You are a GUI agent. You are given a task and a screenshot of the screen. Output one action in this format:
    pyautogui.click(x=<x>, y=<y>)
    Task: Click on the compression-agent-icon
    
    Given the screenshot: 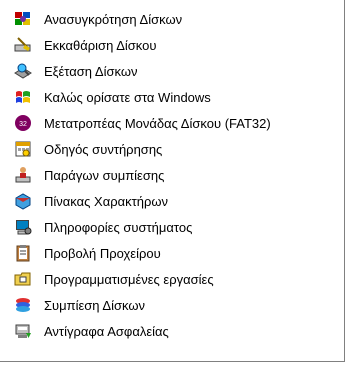 What is the action you would take?
    pyautogui.click(x=23, y=175)
    